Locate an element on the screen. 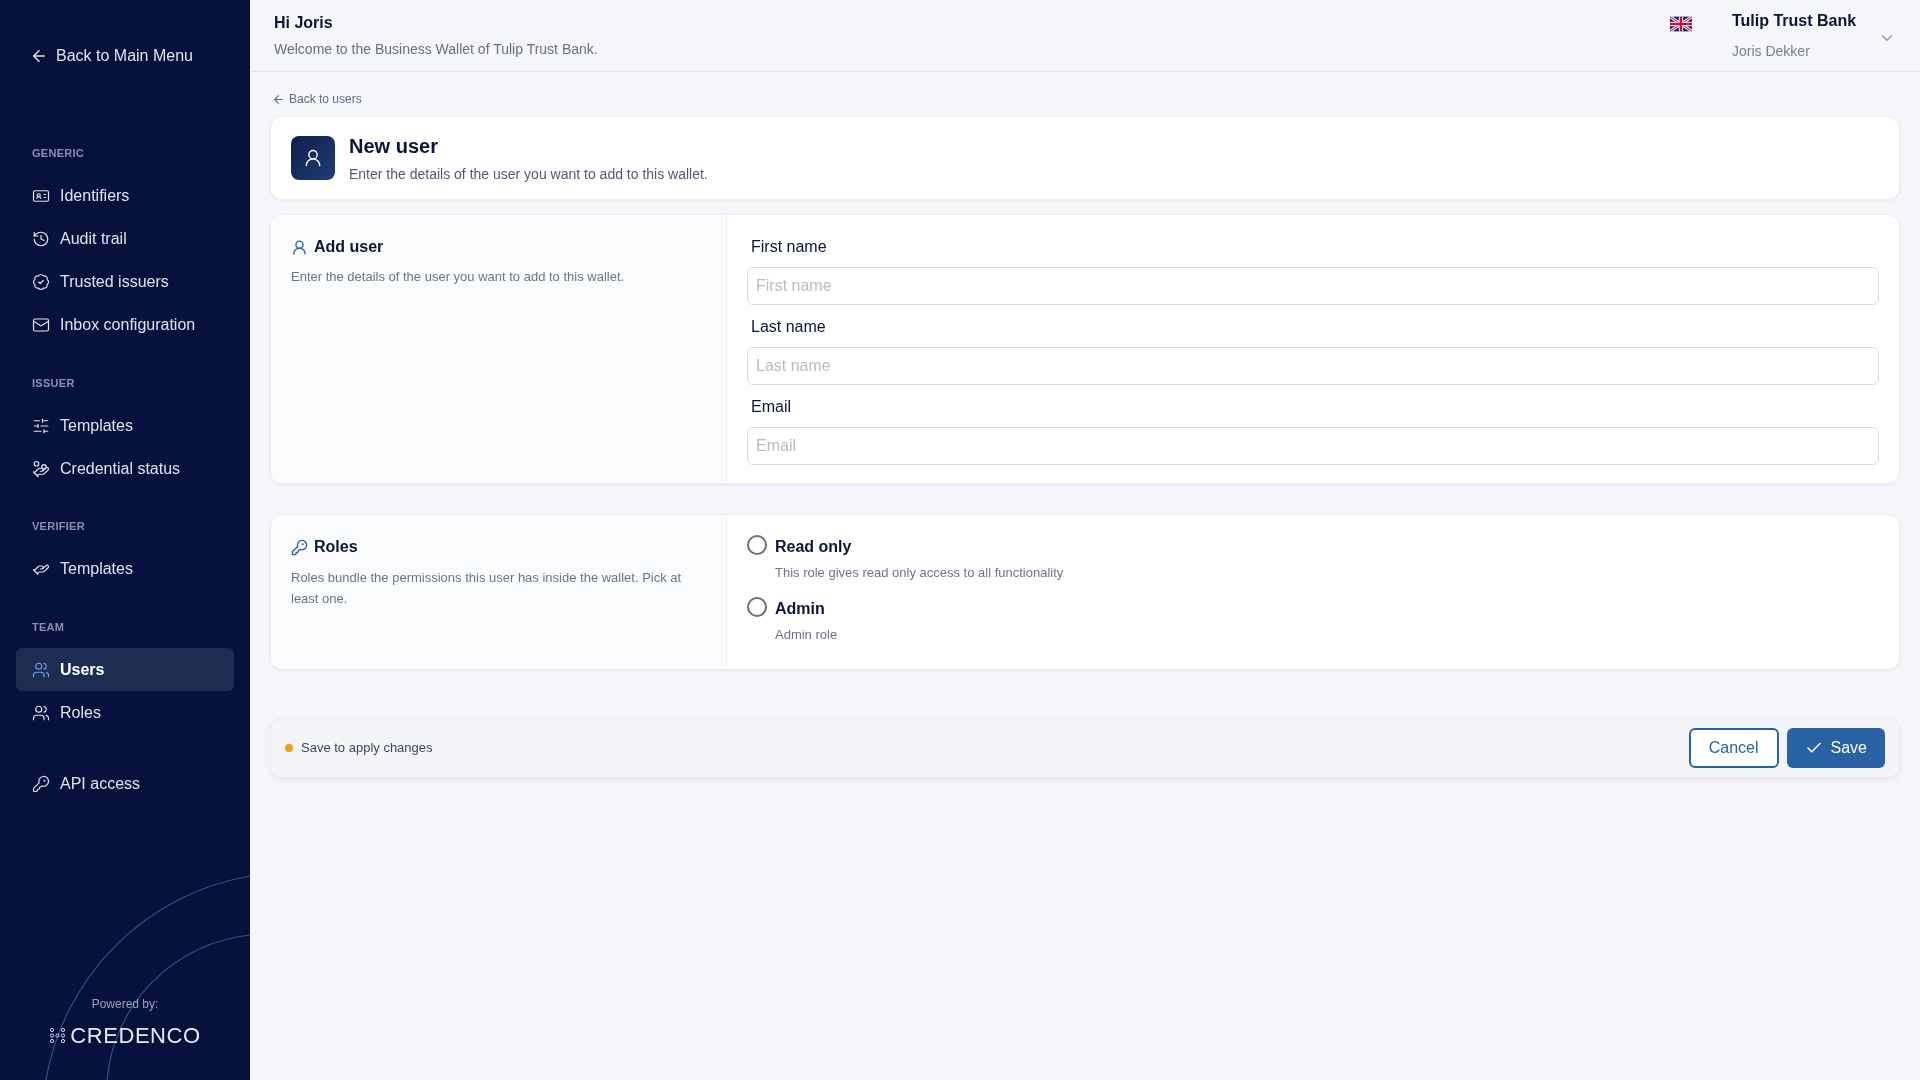 This screenshot has width=1920, height=1080. status-text: Save to apply changes is located at coordinates (367, 748).